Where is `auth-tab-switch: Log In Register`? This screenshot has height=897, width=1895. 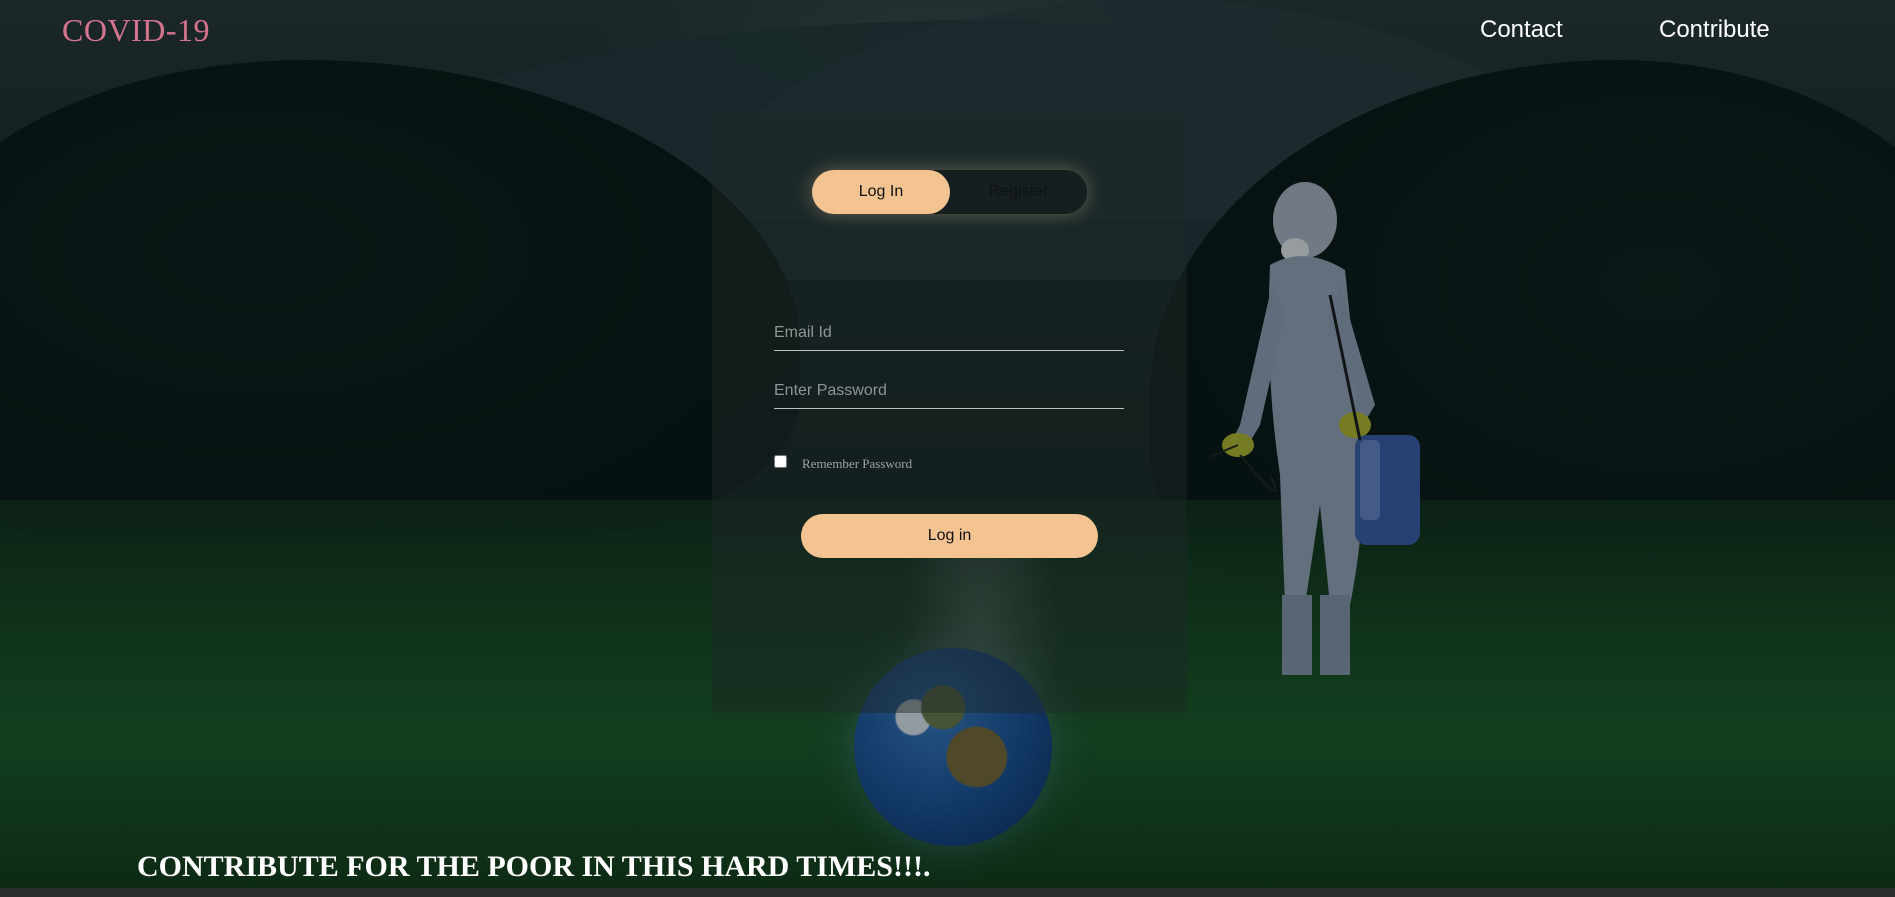
auth-tab-switch: Log In Register is located at coordinates (949, 192).